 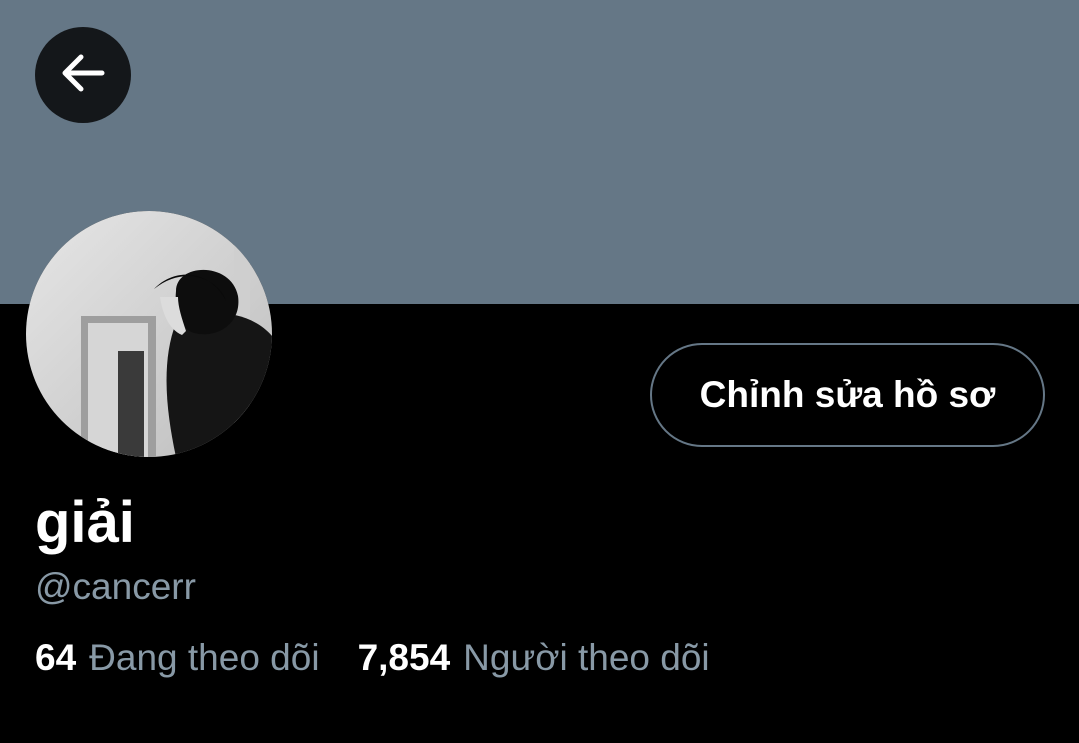 I want to click on following-label: Đang theo dõi, so click(x=204, y=657).